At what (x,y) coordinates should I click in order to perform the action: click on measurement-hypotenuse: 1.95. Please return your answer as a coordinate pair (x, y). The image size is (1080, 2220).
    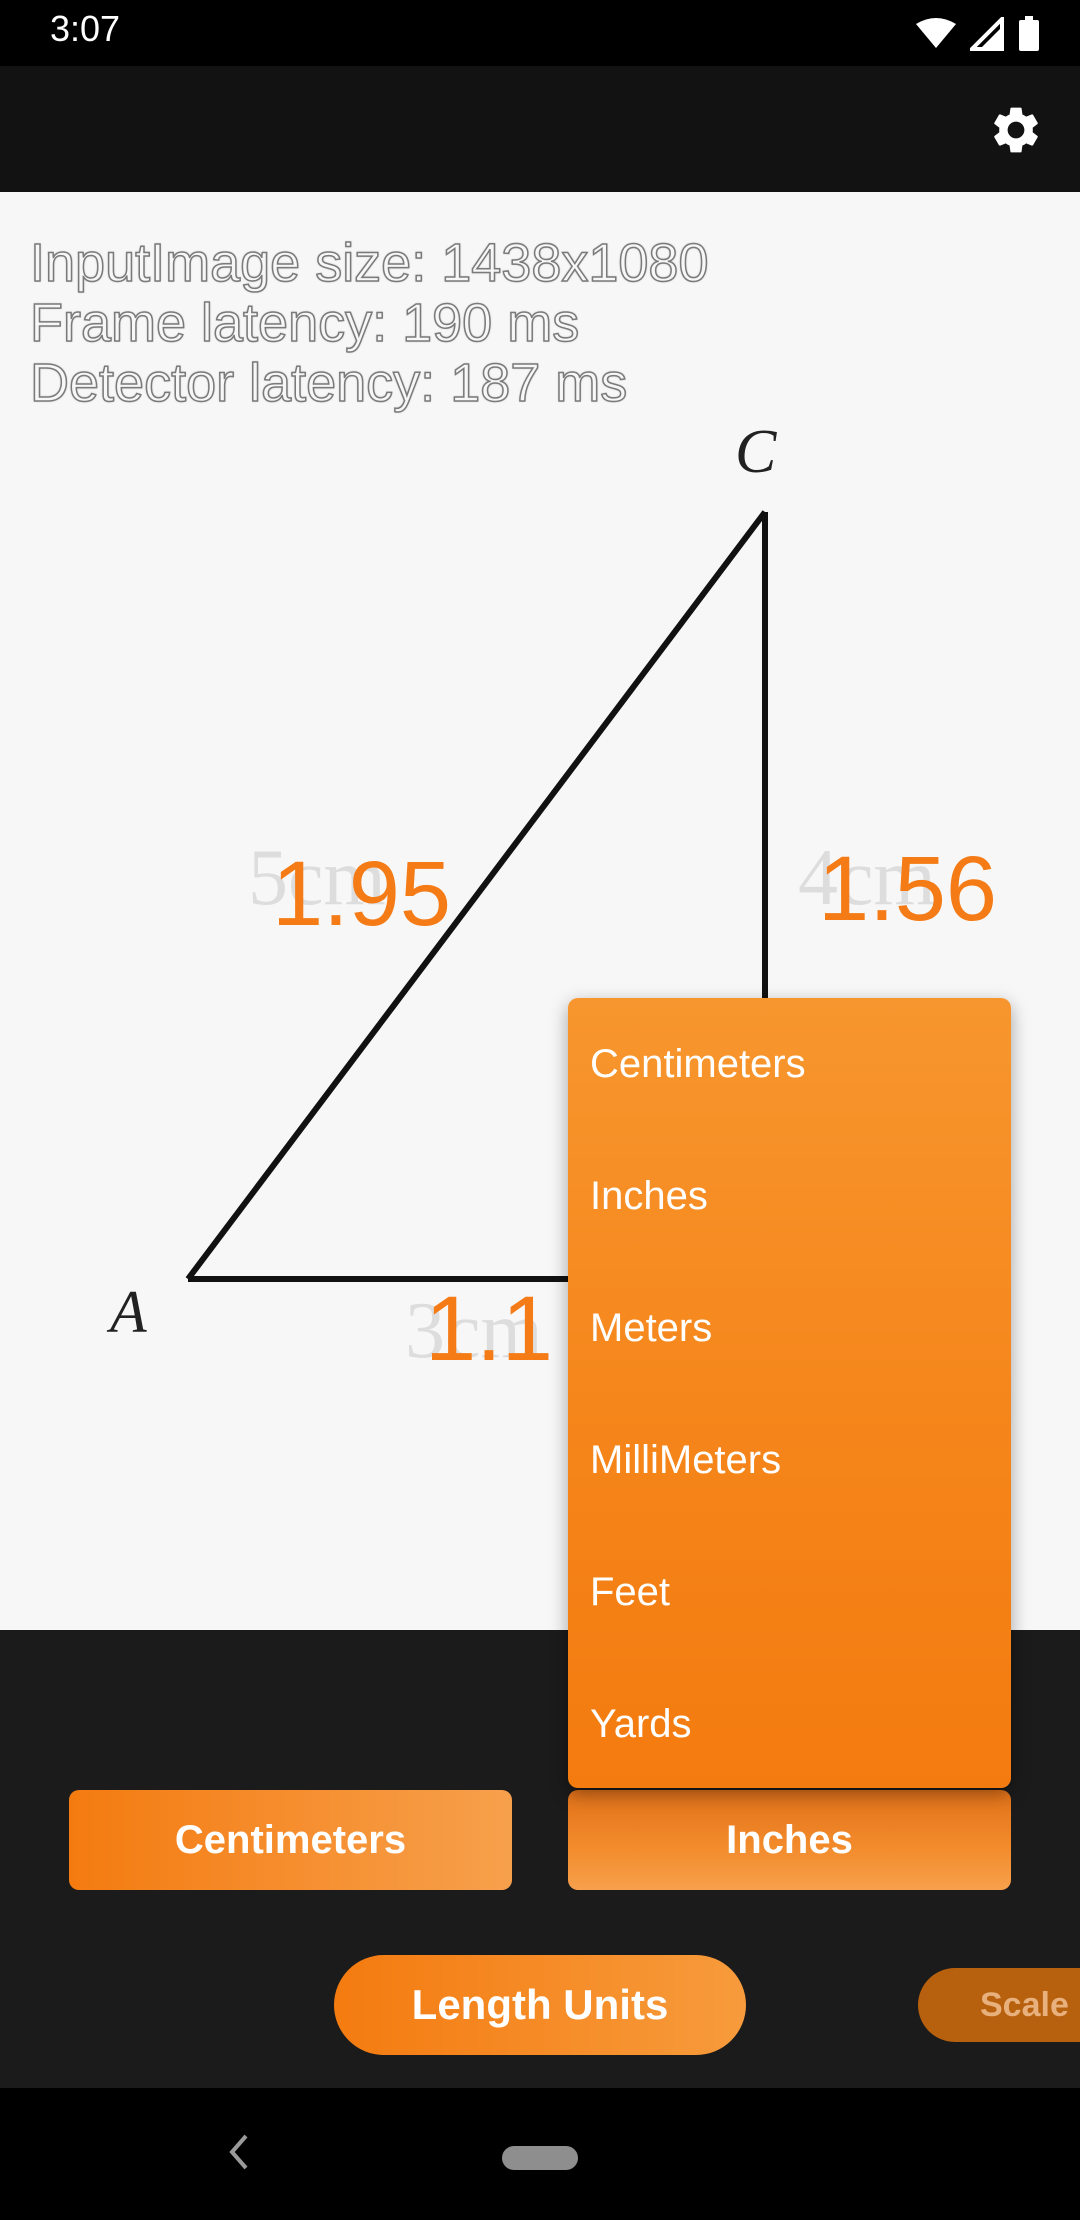
    Looking at the image, I should click on (362, 894).